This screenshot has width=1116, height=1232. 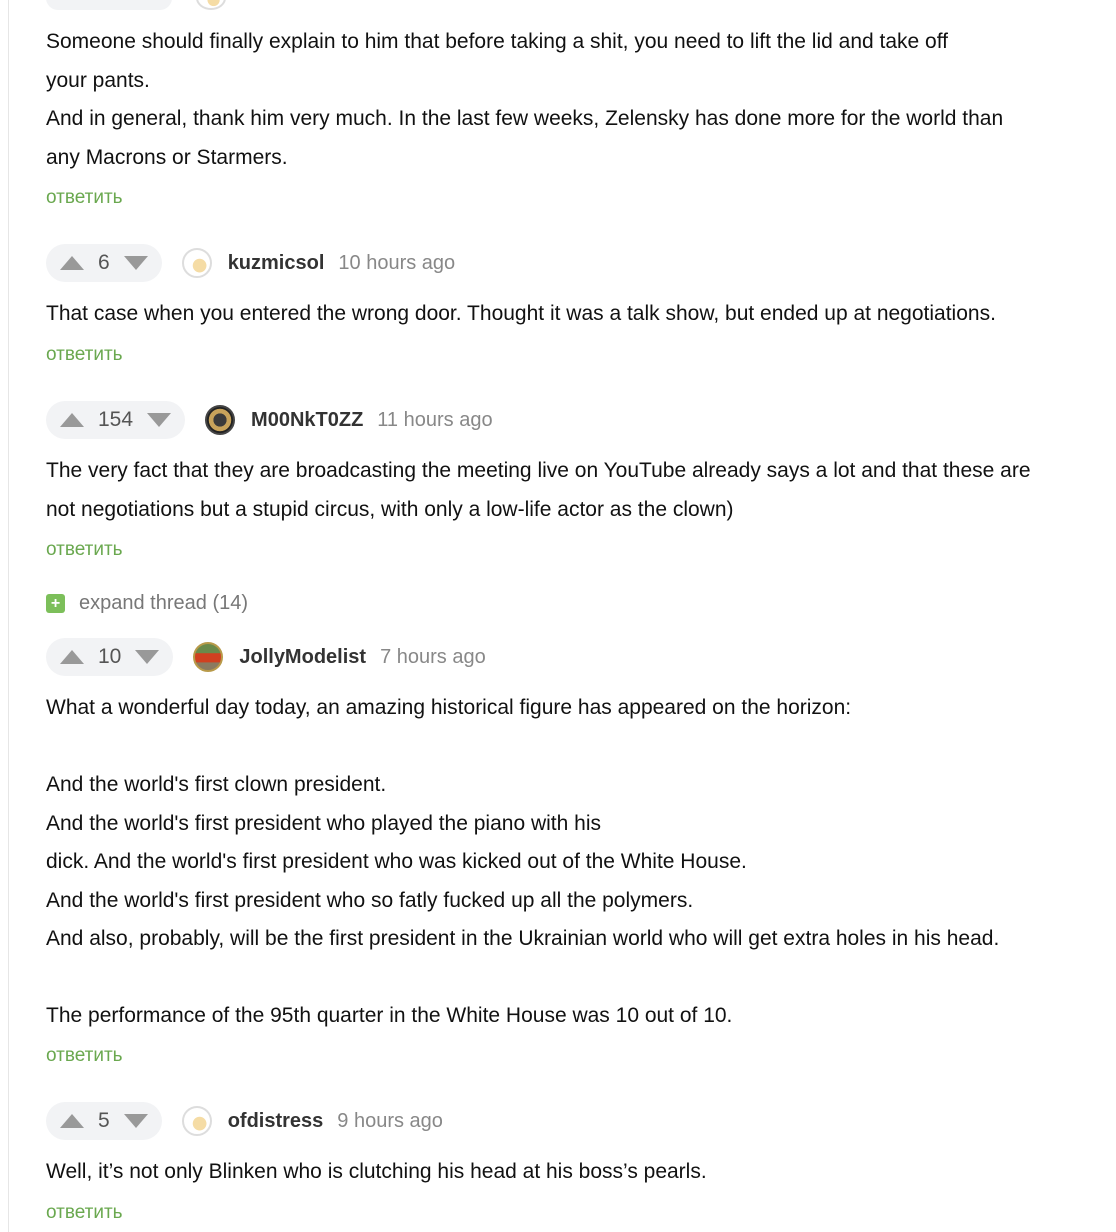 I want to click on thread-line, so click(x=8, y=616).